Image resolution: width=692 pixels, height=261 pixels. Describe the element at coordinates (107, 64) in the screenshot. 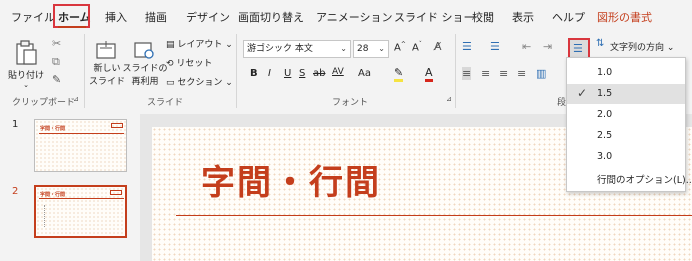

I see `new-slide-button: 新しい スライド` at that location.